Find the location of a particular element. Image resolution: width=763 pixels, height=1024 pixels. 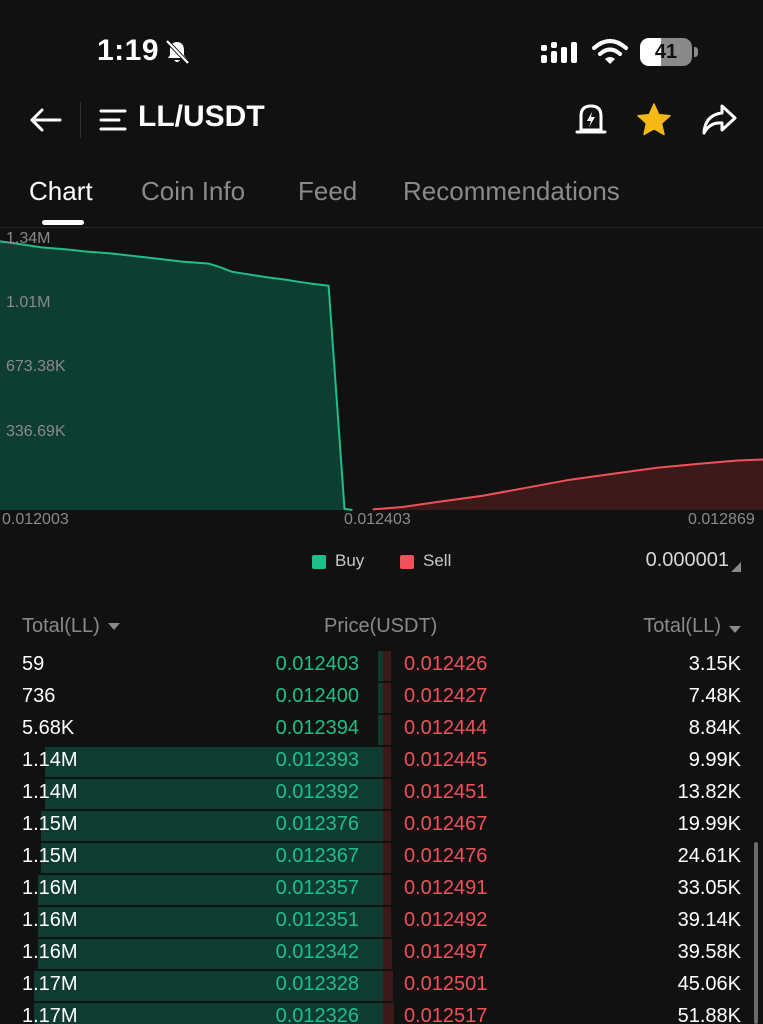

ask-total: 9.99K is located at coordinates (714, 760).